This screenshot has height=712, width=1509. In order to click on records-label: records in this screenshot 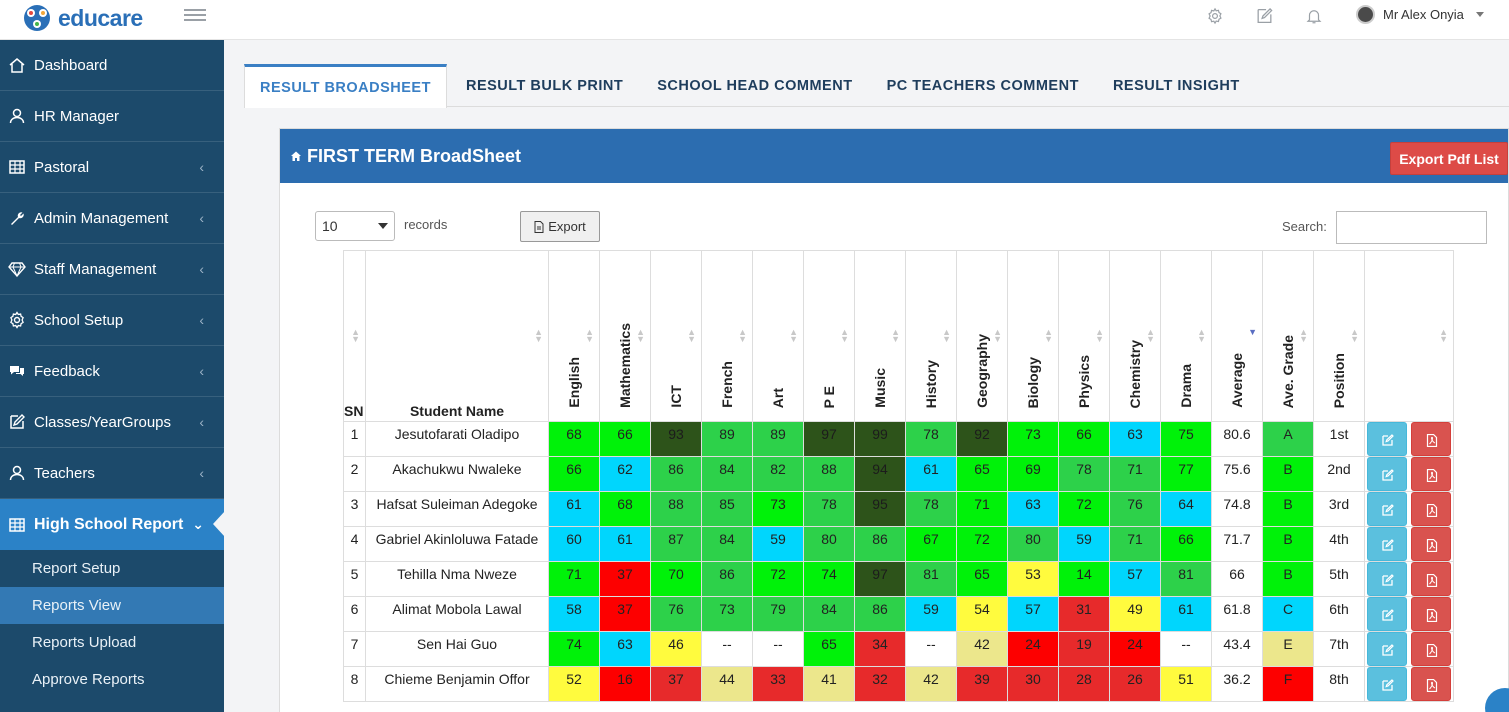, I will do `click(426, 224)`.